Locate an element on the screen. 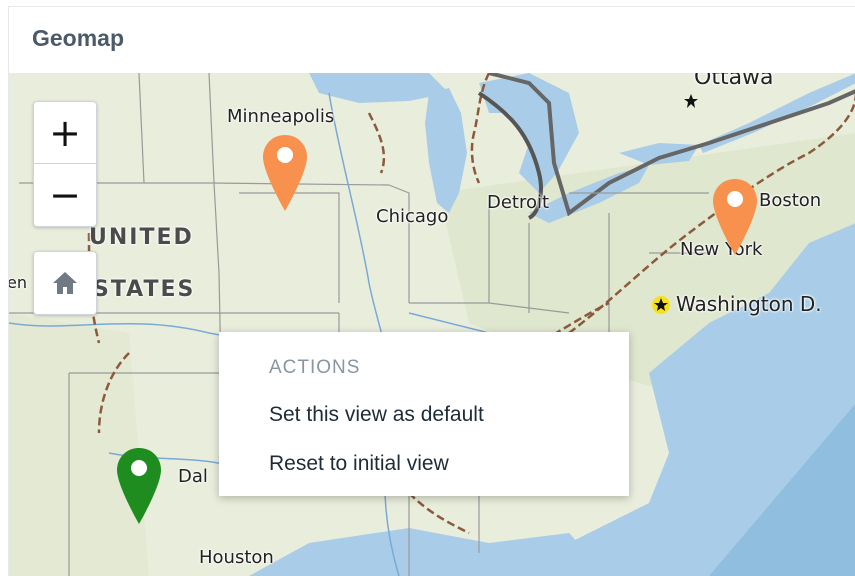 The width and height of the screenshot is (855, 576). zoom-in-button: + is located at coordinates (65, 132).